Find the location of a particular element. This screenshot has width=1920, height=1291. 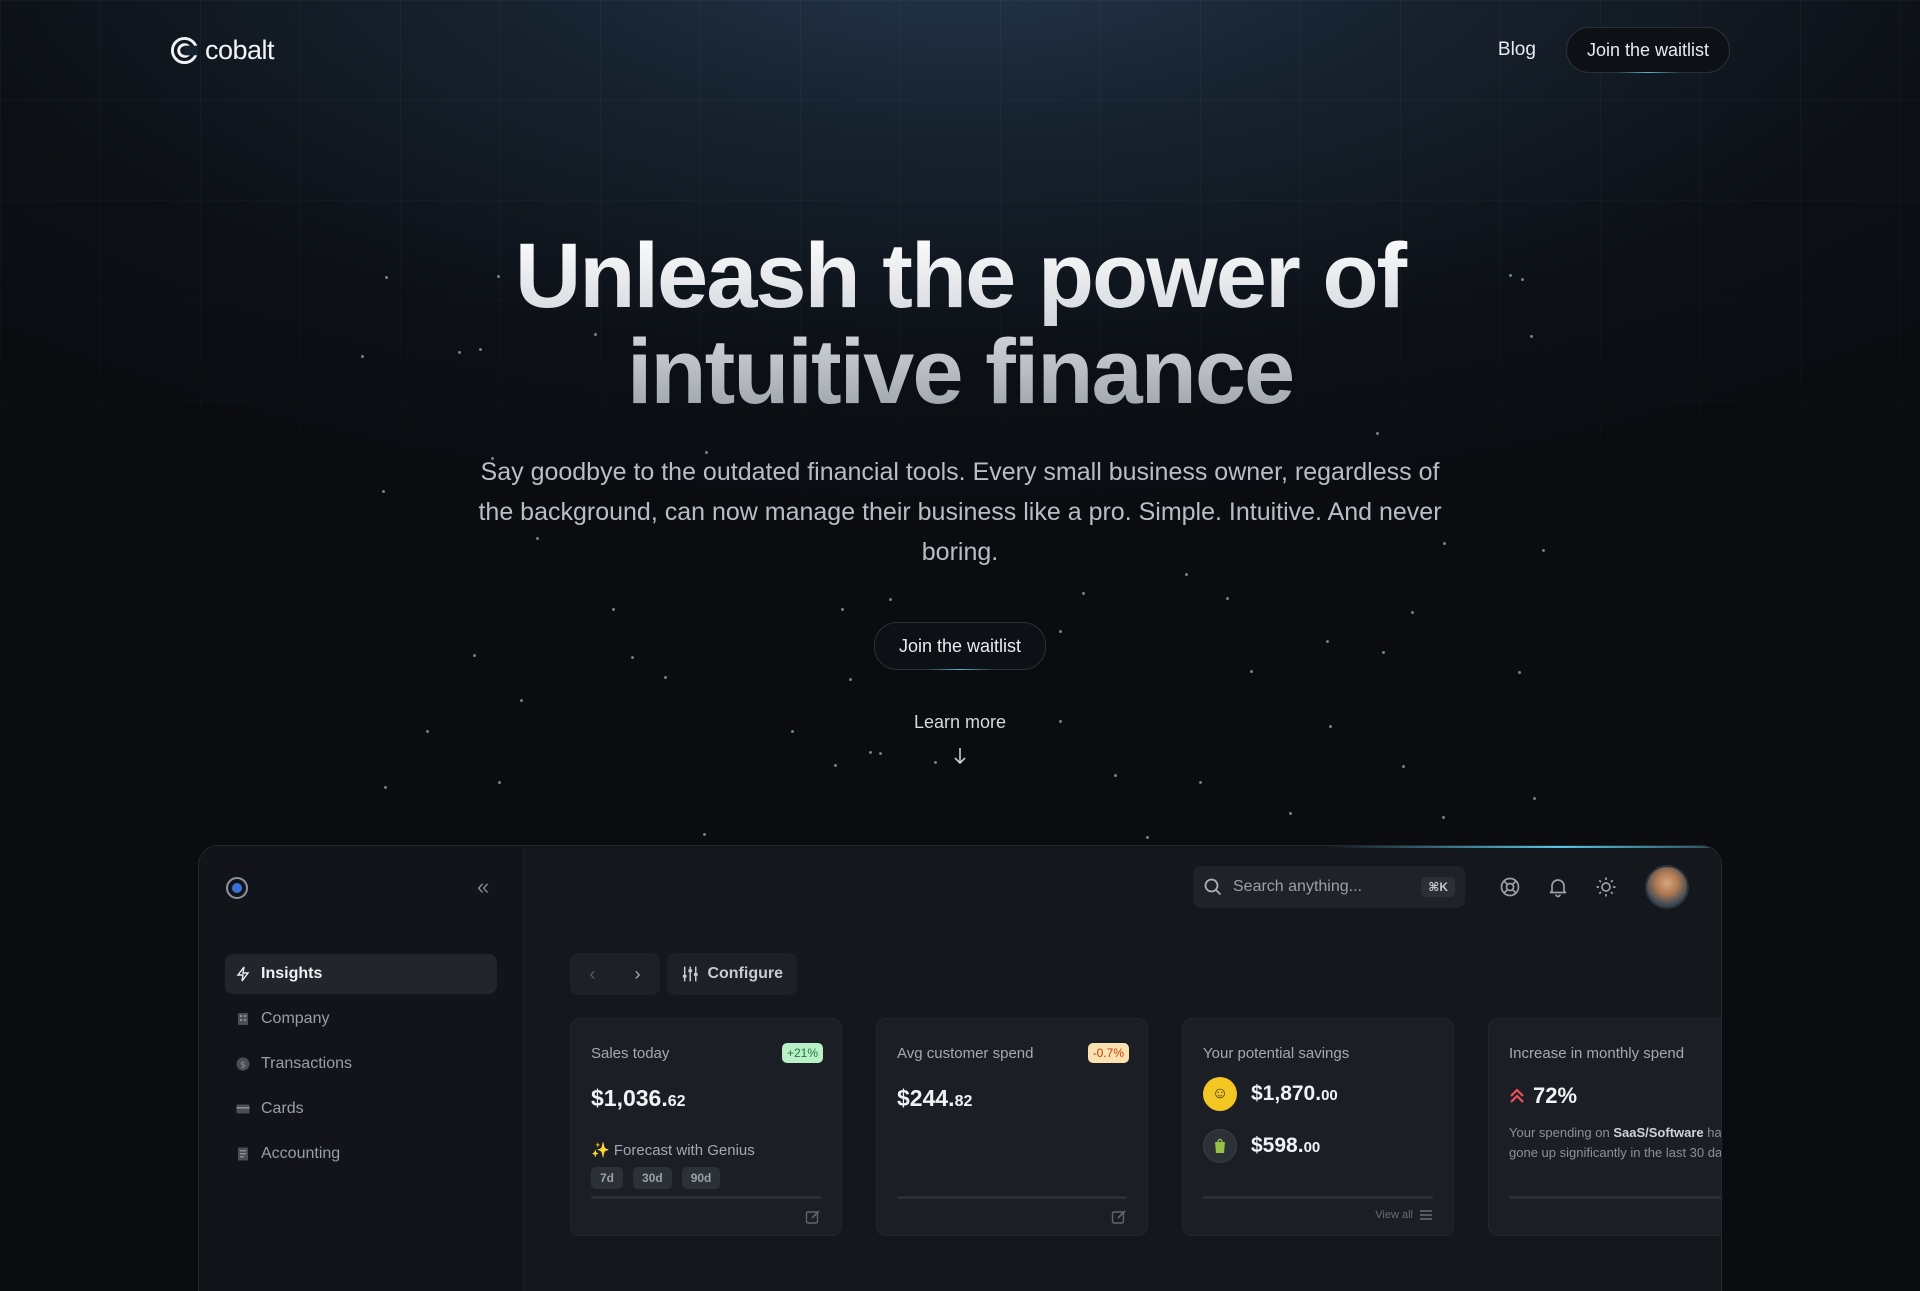

sidebar-item-insights: Insights is located at coordinates (361, 974).